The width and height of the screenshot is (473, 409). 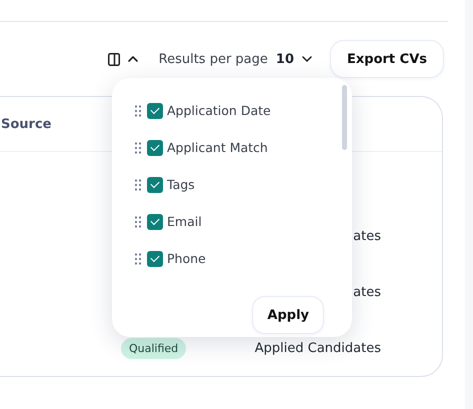 What do you see at coordinates (387, 59) in the screenshot?
I see `export-cvs-button: Export CVs` at bounding box center [387, 59].